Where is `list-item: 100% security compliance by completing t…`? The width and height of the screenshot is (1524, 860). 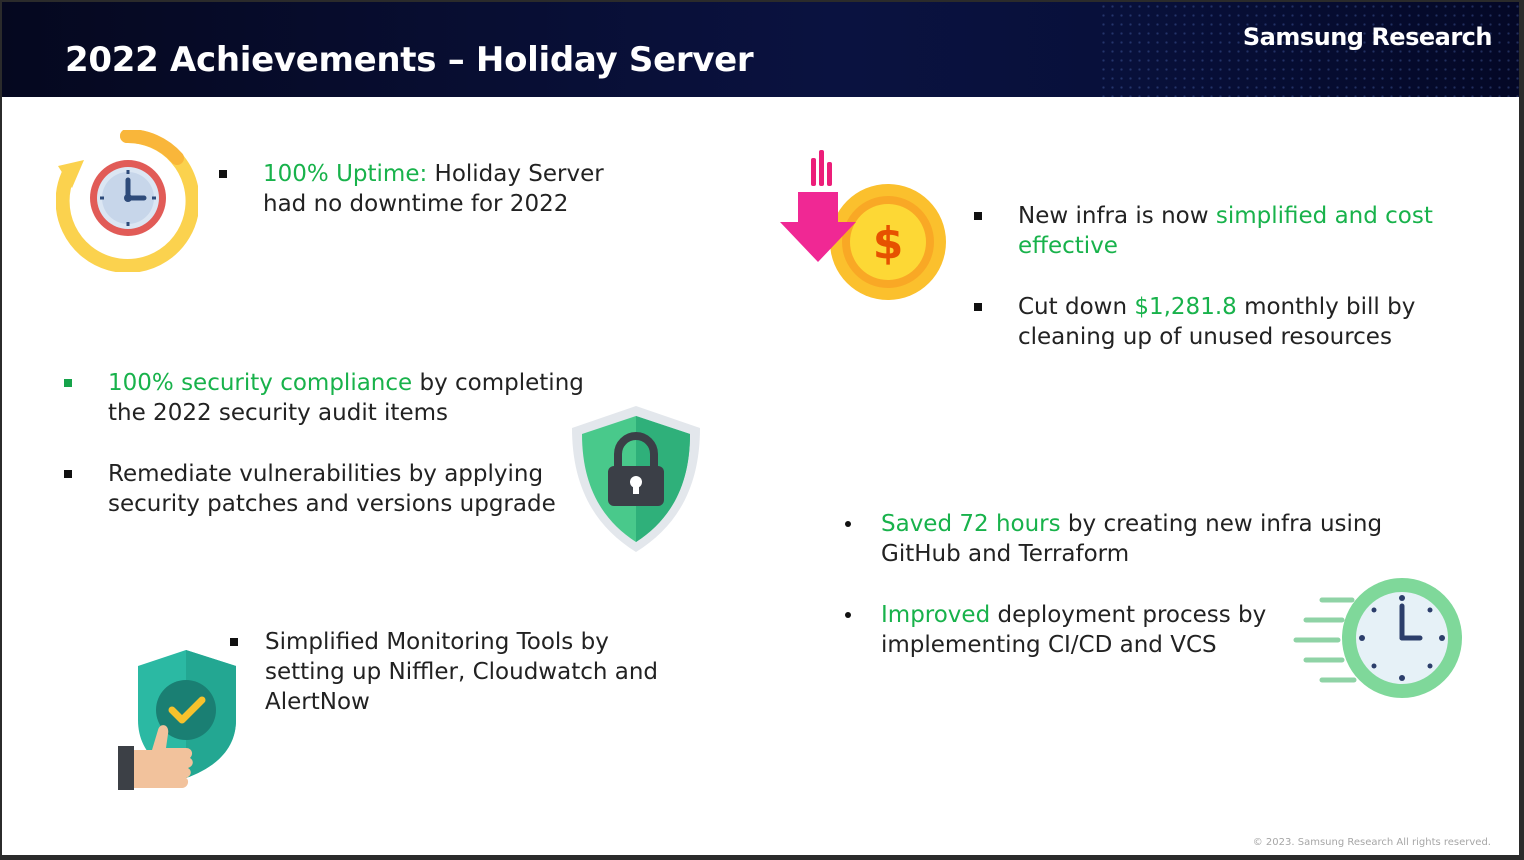 list-item: 100% security compliance by completing t… is located at coordinates (334, 398).